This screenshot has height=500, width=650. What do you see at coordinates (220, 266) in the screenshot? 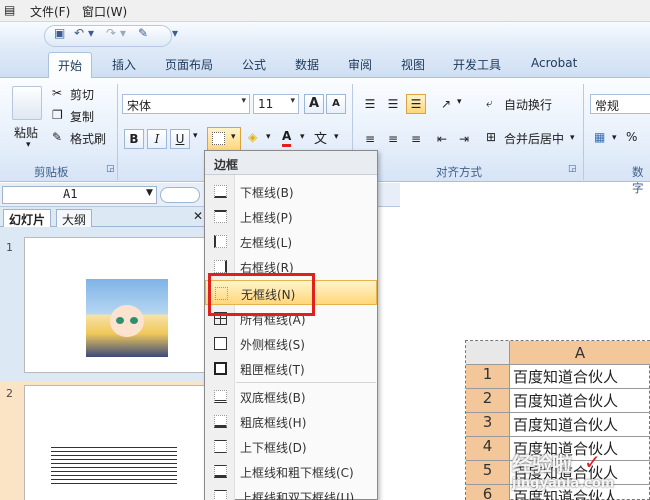
I see `right-border-icon` at bounding box center [220, 266].